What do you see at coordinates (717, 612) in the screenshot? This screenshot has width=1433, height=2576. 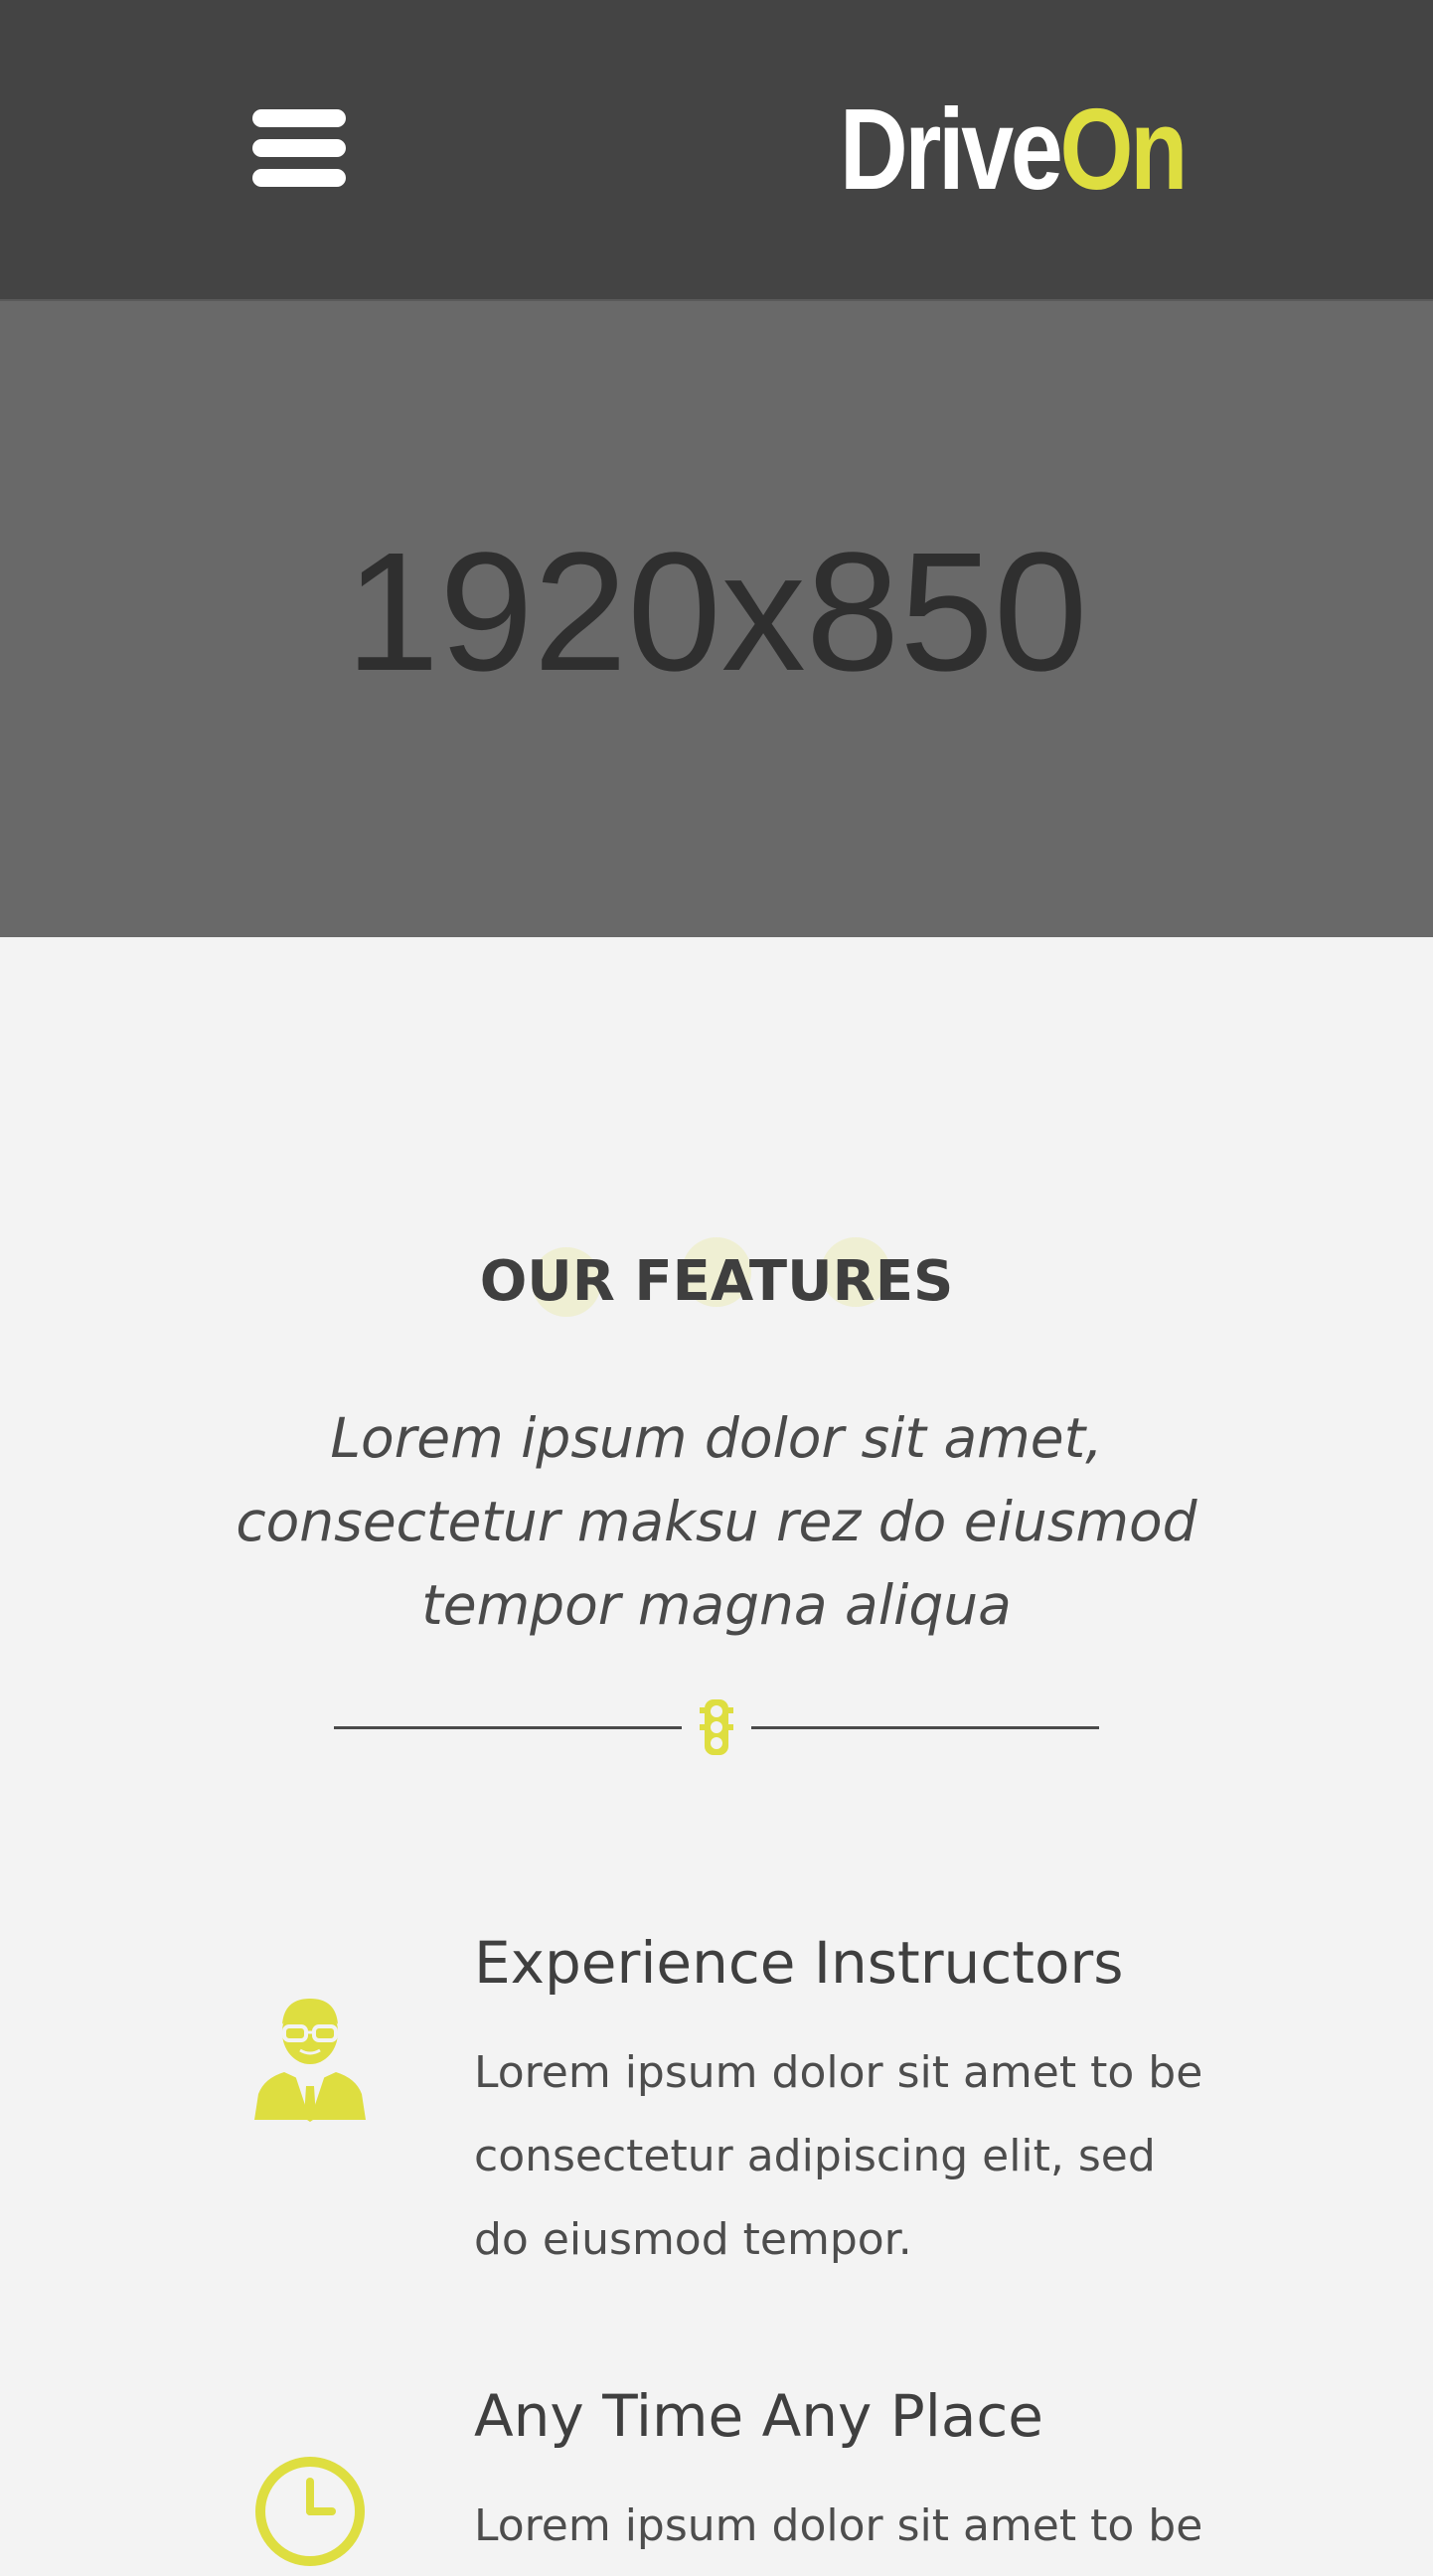 I see `hero-placeholder-text: 1920x850` at bounding box center [717, 612].